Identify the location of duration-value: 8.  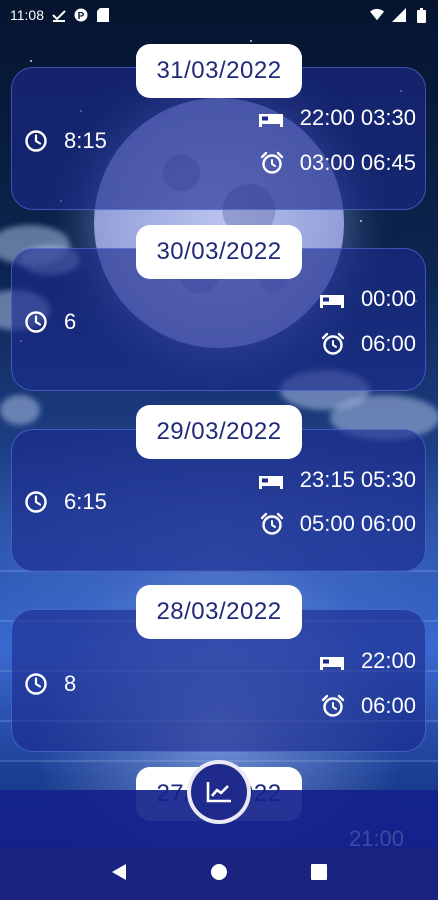
(70, 683).